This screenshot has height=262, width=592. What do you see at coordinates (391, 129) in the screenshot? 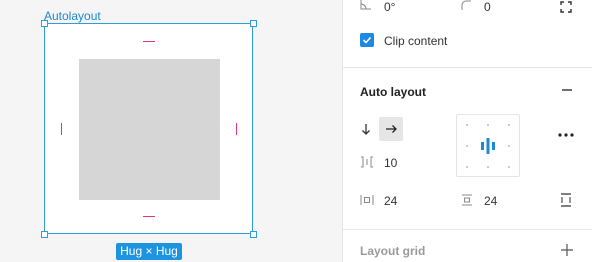
I see `horizontal-direction-button` at bounding box center [391, 129].